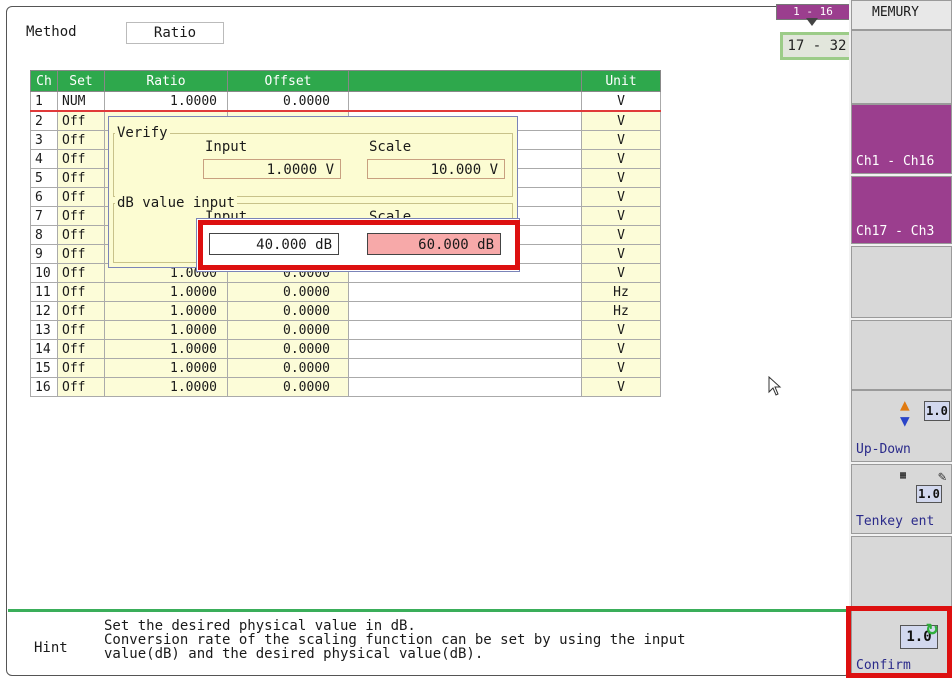 Image resolution: width=952 pixels, height=678 pixels. I want to click on up-down-label: Up-Down, so click(883, 449).